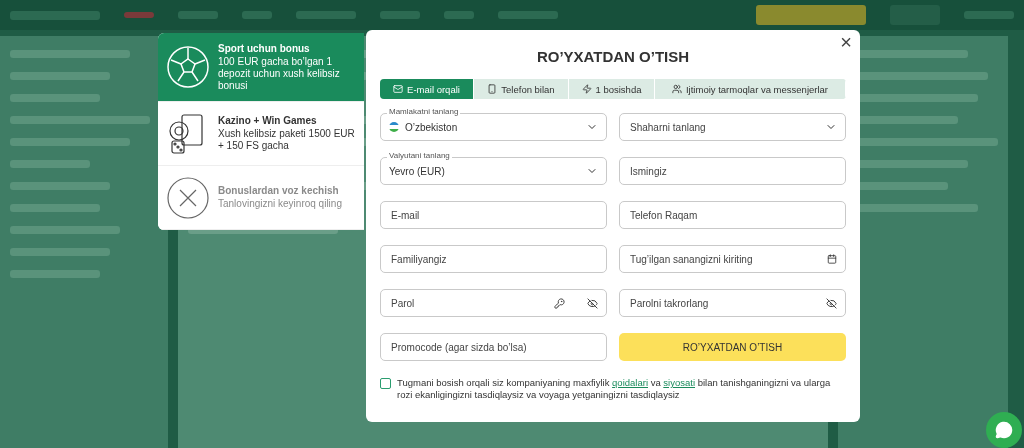  What do you see at coordinates (613, 56) in the screenshot?
I see `dialog-title: RO’YXATDAN O’TISH` at bounding box center [613, 56].